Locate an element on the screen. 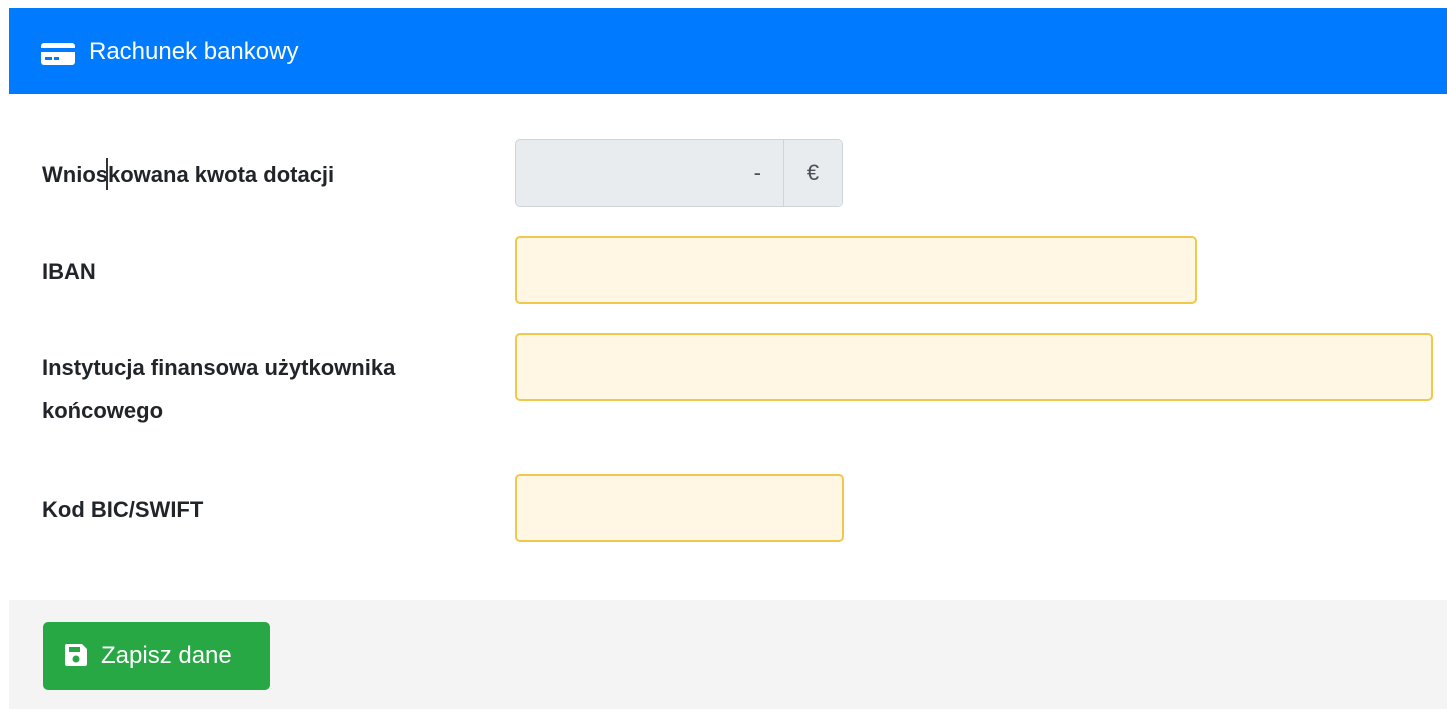 This screenshot has width=1447, height=709. floppy-disk-icon is located at coordinates (76, 655).